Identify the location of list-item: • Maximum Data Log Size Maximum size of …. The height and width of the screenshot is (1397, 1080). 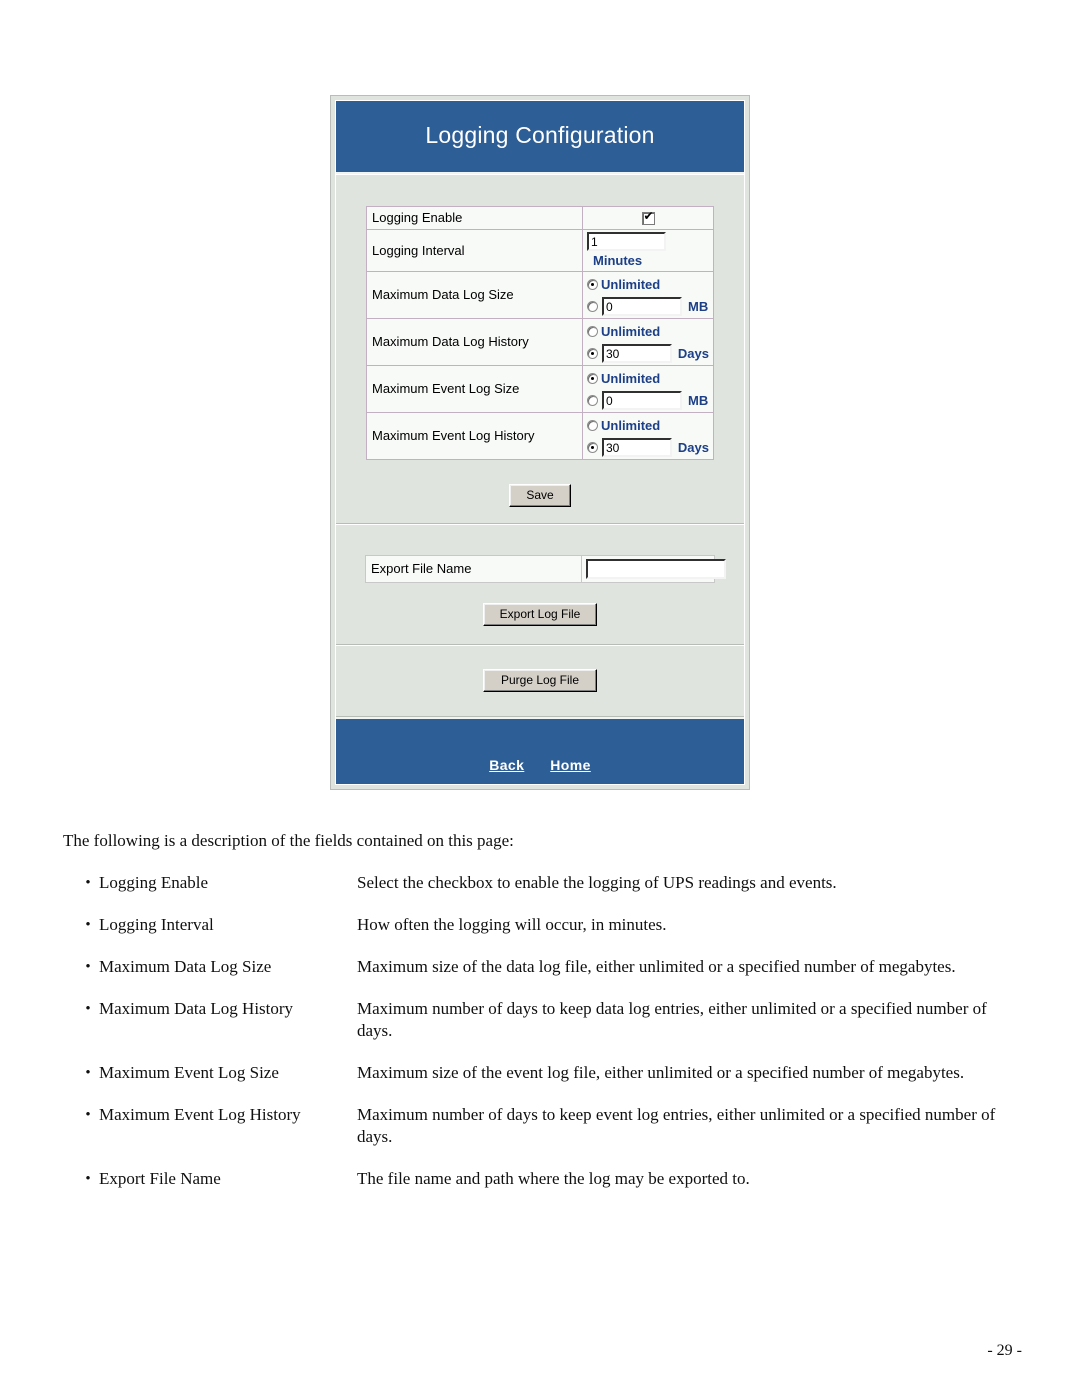
(543, 967).